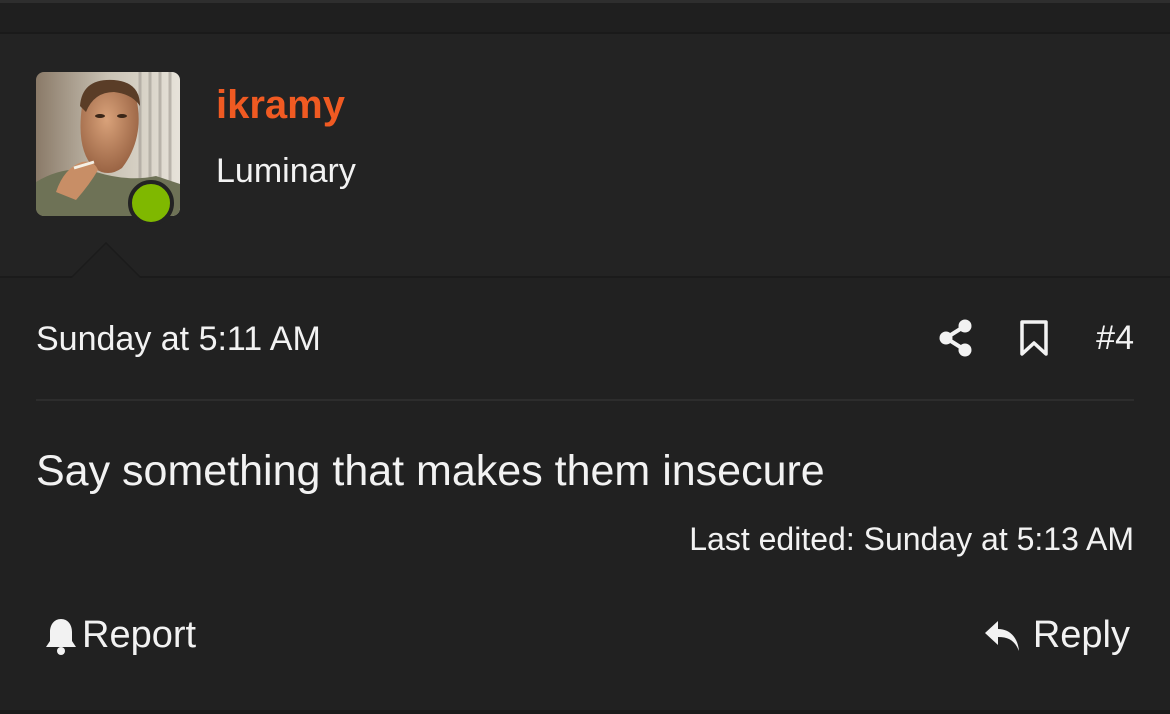 The image size is (1170, 714). Describe the element at coordinates (106, 261) in the screenshot. I see `pointer-arrow` at that location.